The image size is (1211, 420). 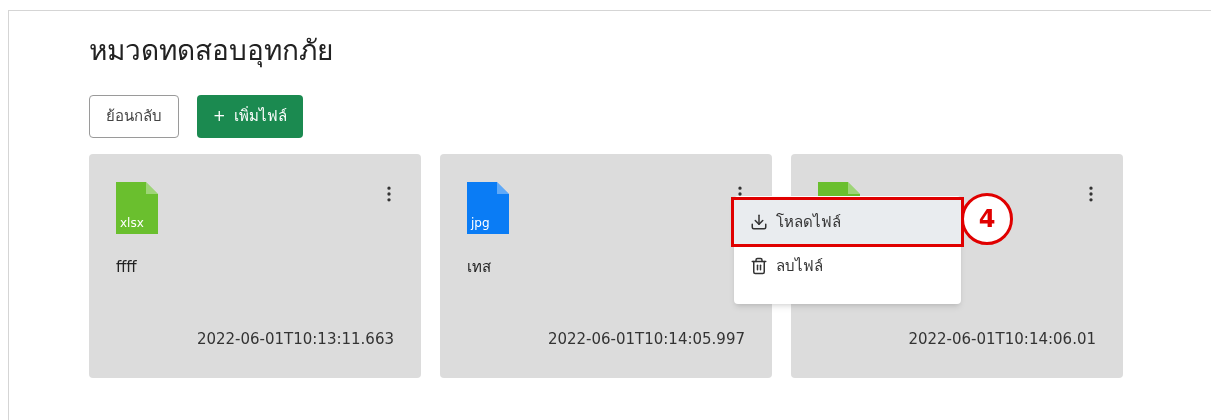 What do you see at coordinates (295, 339) in the screenshot?
I see `file-date: 2022-06-01T10:13:11.663` at bounding box center [295, 339].